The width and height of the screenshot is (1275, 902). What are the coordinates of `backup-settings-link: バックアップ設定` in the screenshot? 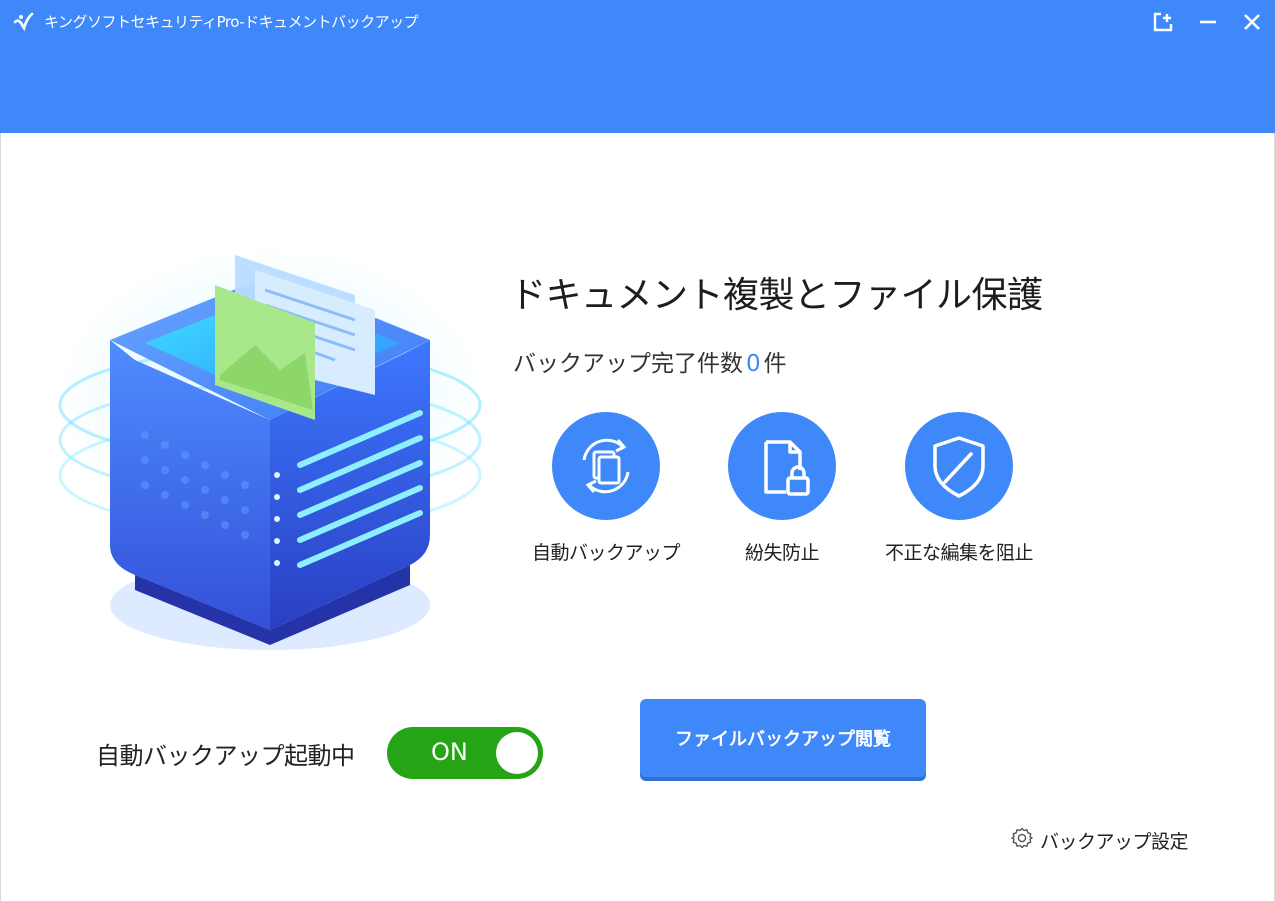 It's located at (1099, 840).